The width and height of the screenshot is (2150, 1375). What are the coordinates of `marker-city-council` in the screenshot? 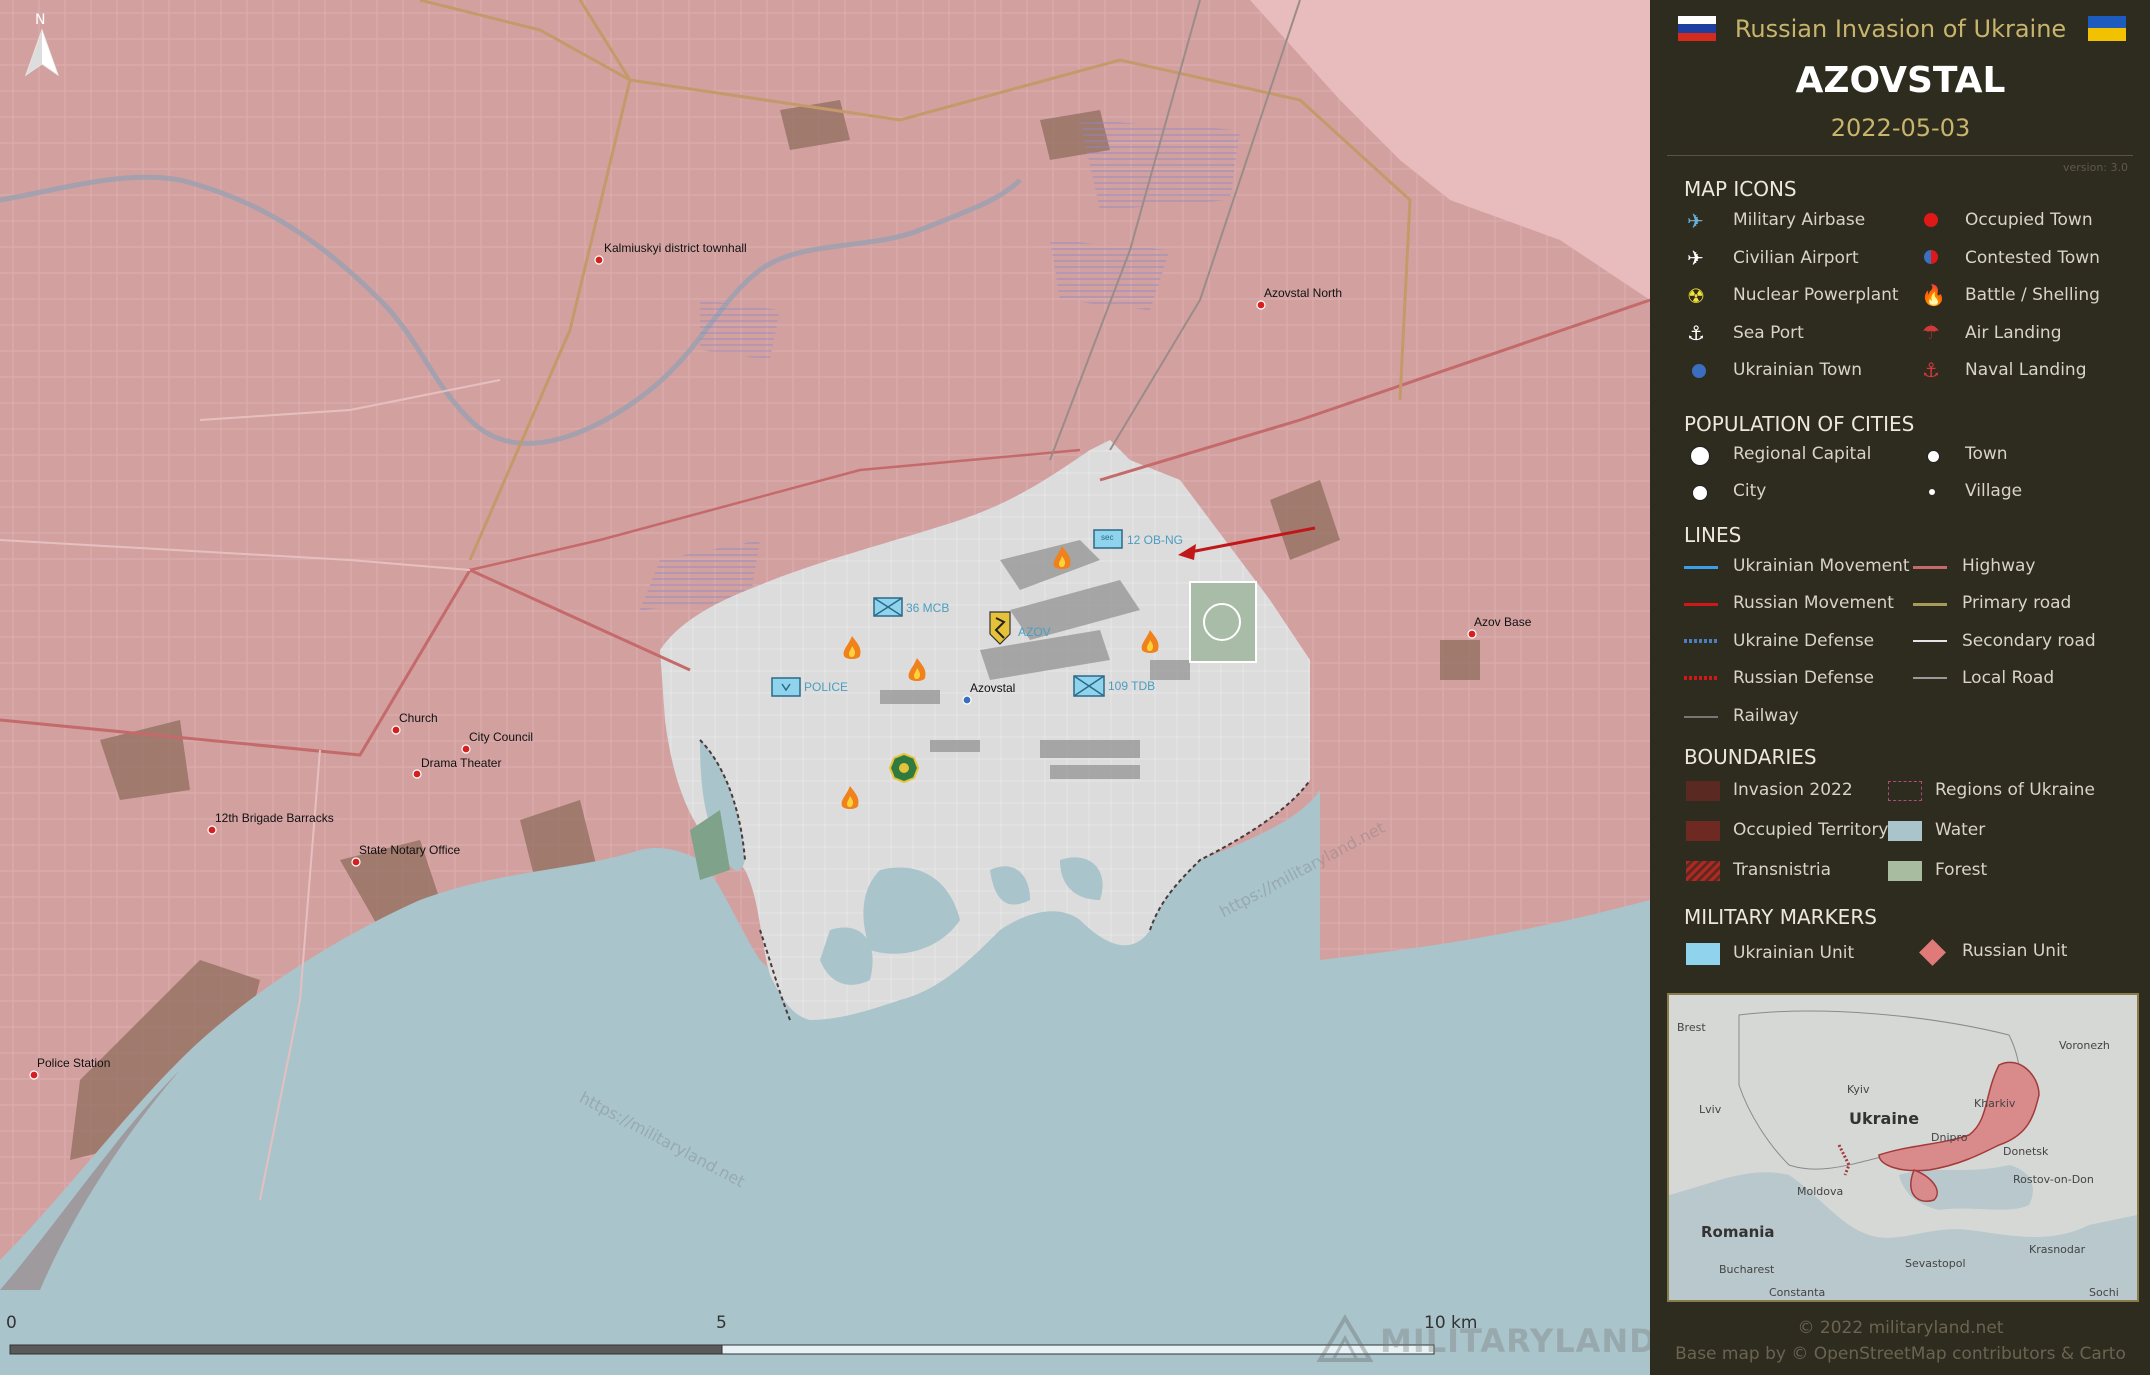 It's located at (466, 749).